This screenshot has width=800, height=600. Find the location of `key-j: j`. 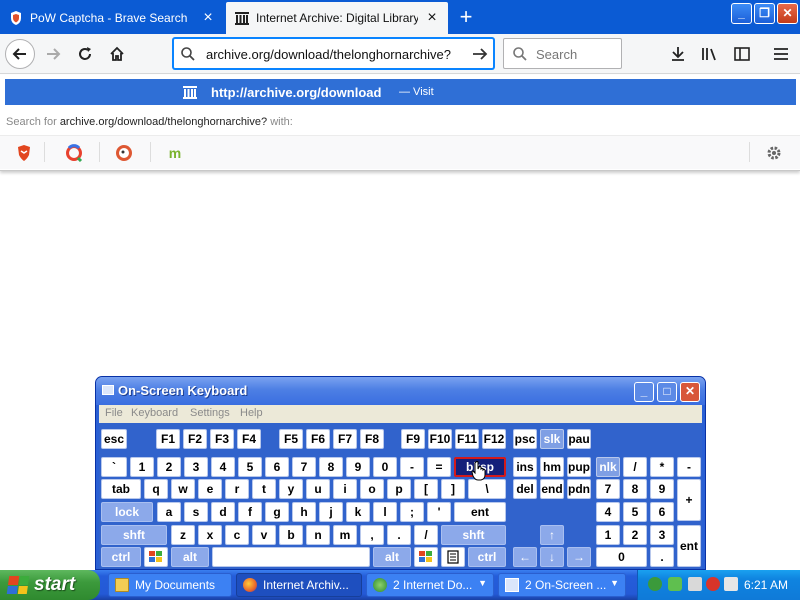

key-j: j is located at coordinates (331, 512).